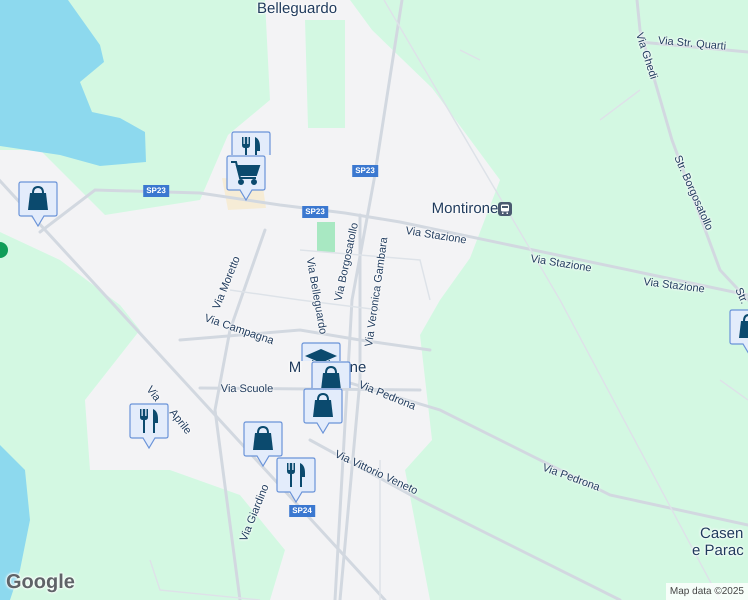 Image resolution: width=748 pixels, height=600 pixels. Describe the element at coordinates (505, 209) in the screenshot. I see `train-icon` at that location.